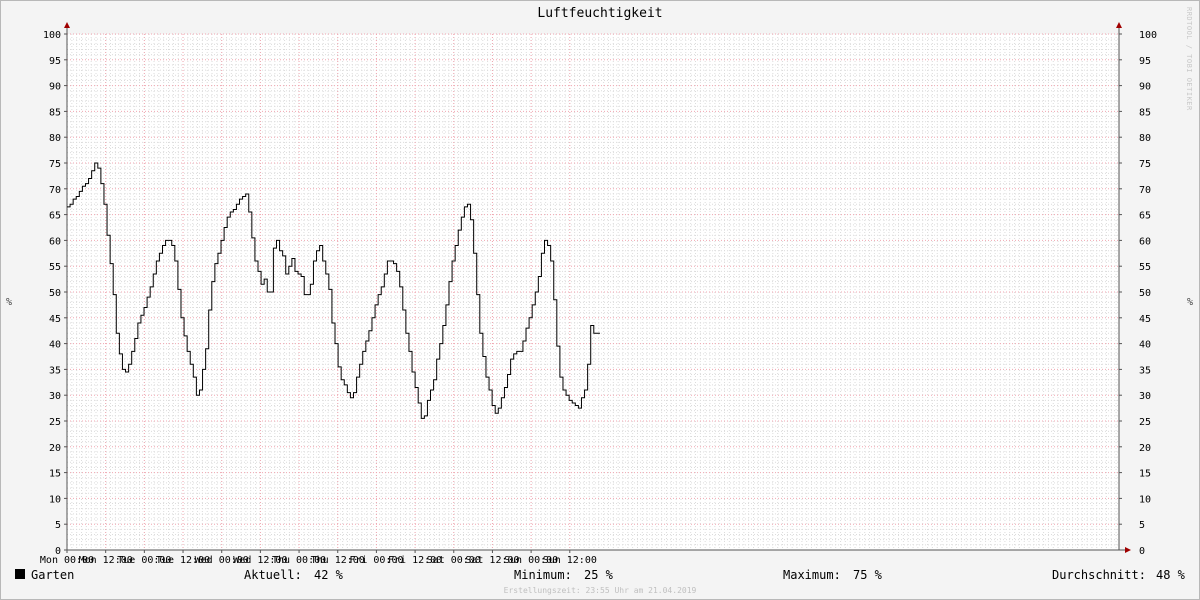 The height and width of the screenshot is (600, 1200). Describe the element at coordinates (1145, 448) in the screenshot. I see `y-tick-label-right: 20` at that location.